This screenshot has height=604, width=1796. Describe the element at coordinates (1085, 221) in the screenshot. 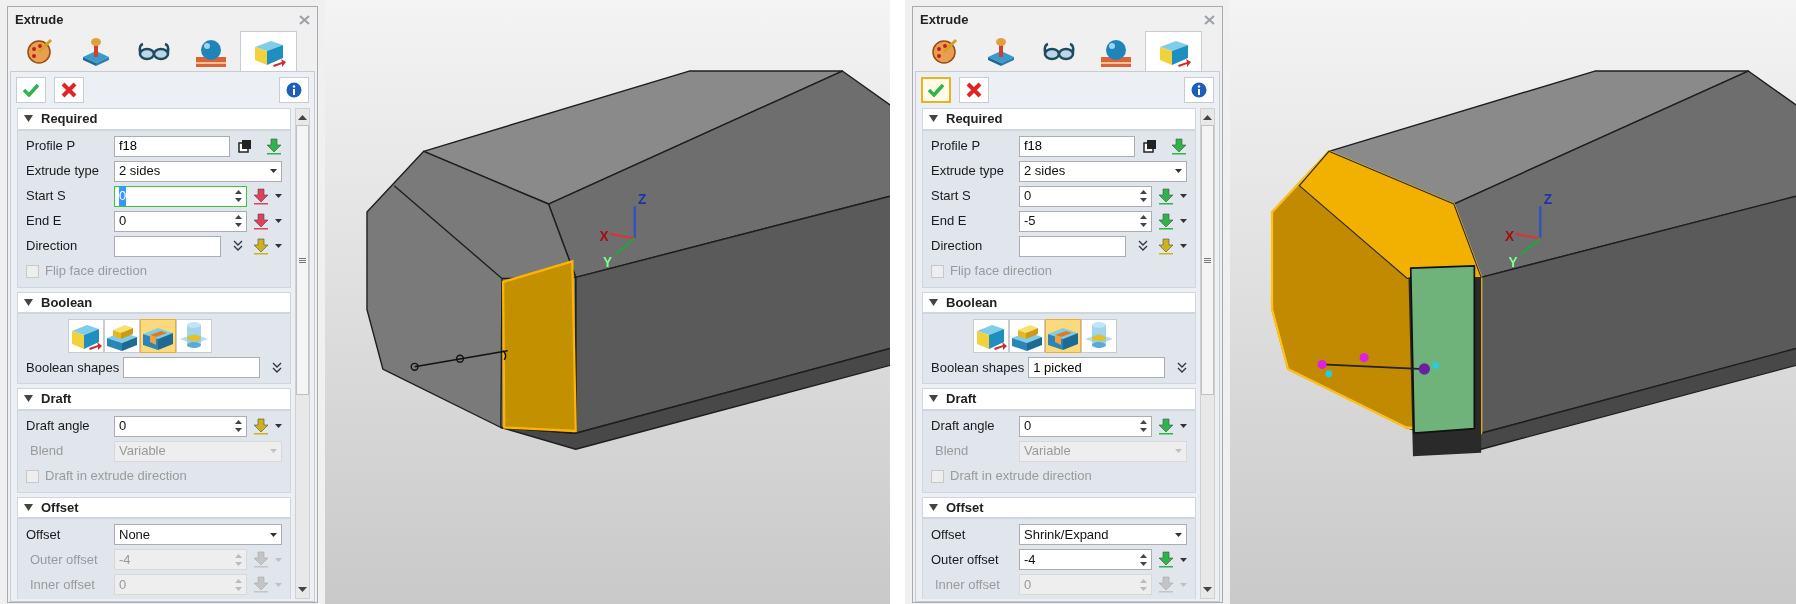

I see `number-field: -5` at that location.